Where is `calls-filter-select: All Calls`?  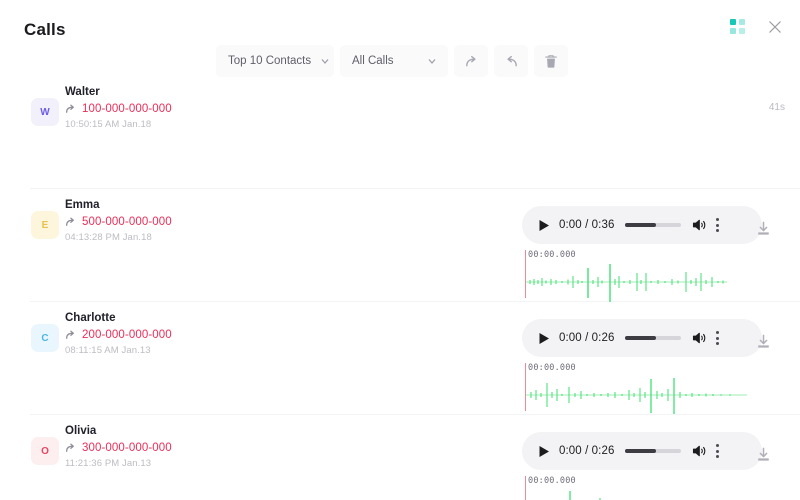
calls-filter-select: All Calls is located at coordinates (394, 61).